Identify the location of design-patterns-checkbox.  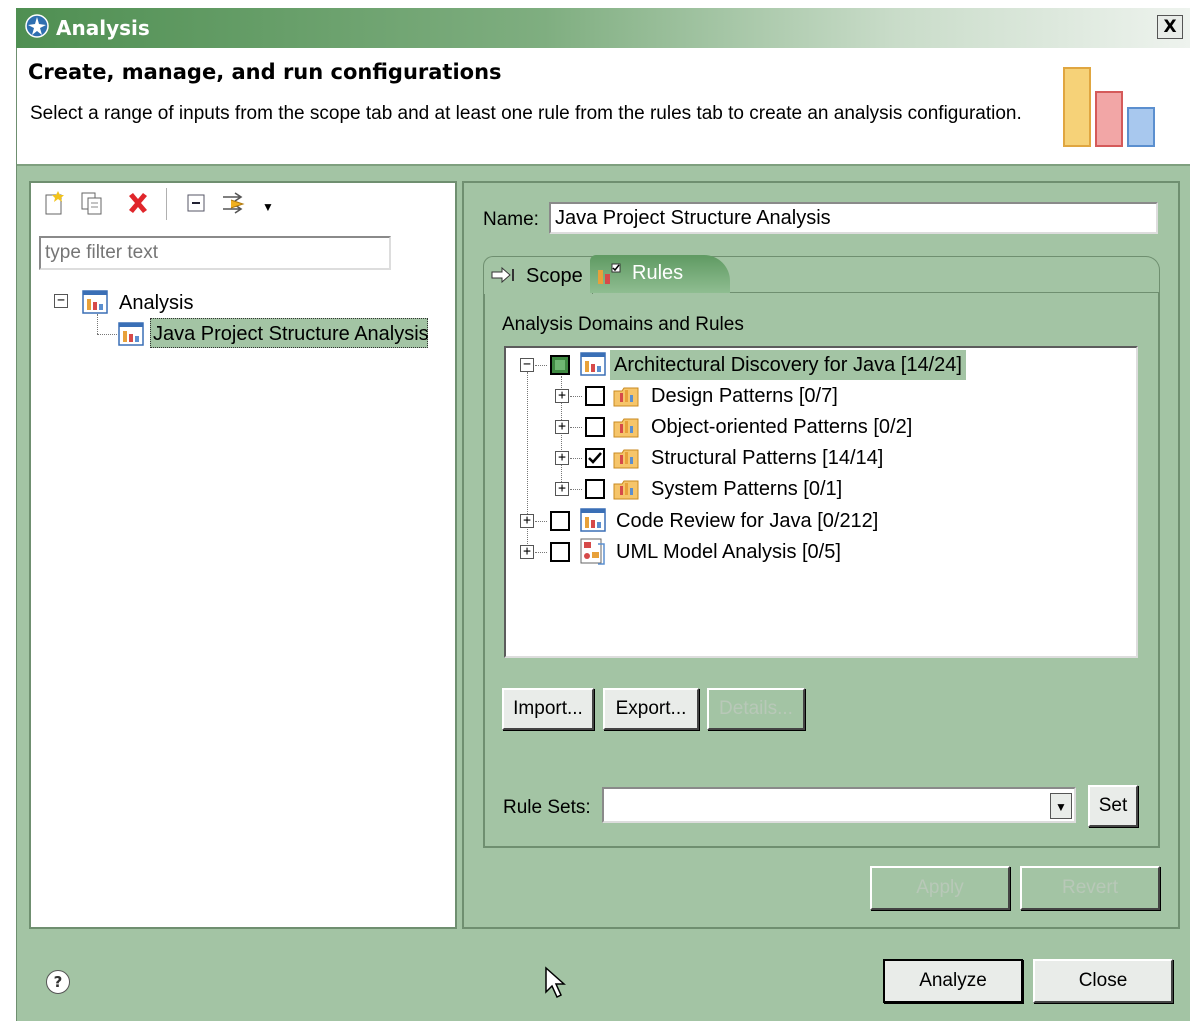
(595, 396).